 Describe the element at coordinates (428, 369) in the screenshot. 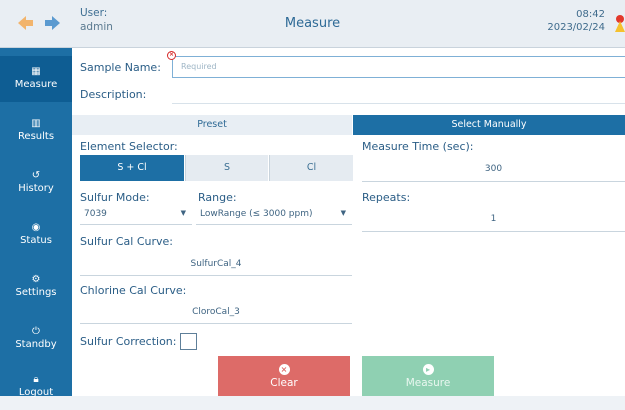

I see `play-icon: ▸` at that location.